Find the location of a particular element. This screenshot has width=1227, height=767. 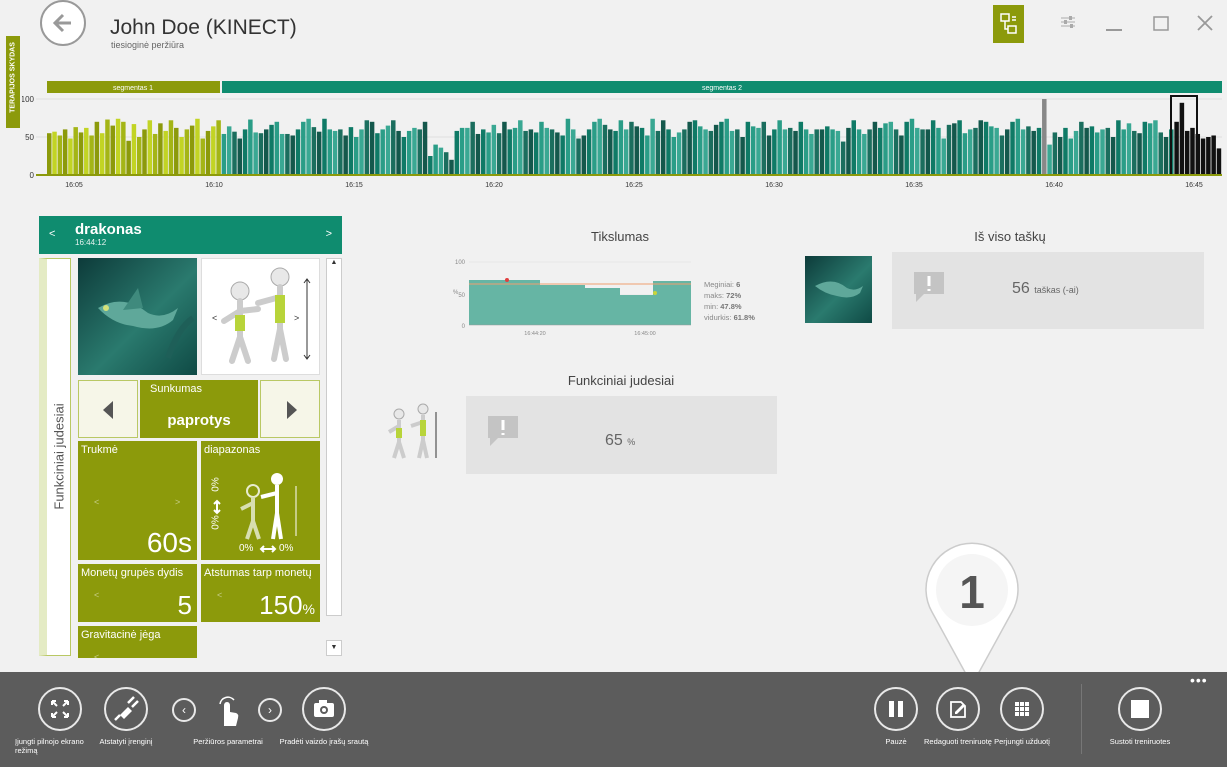

params-next-button: › is located at coordinates (270, 710).